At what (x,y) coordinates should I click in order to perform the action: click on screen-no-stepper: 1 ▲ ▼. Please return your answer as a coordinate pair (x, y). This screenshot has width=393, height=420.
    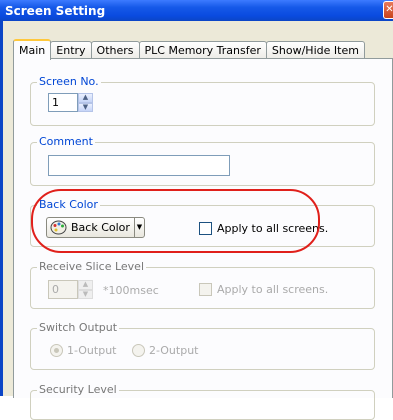
    Looking at the image, I should click on (70, 102).